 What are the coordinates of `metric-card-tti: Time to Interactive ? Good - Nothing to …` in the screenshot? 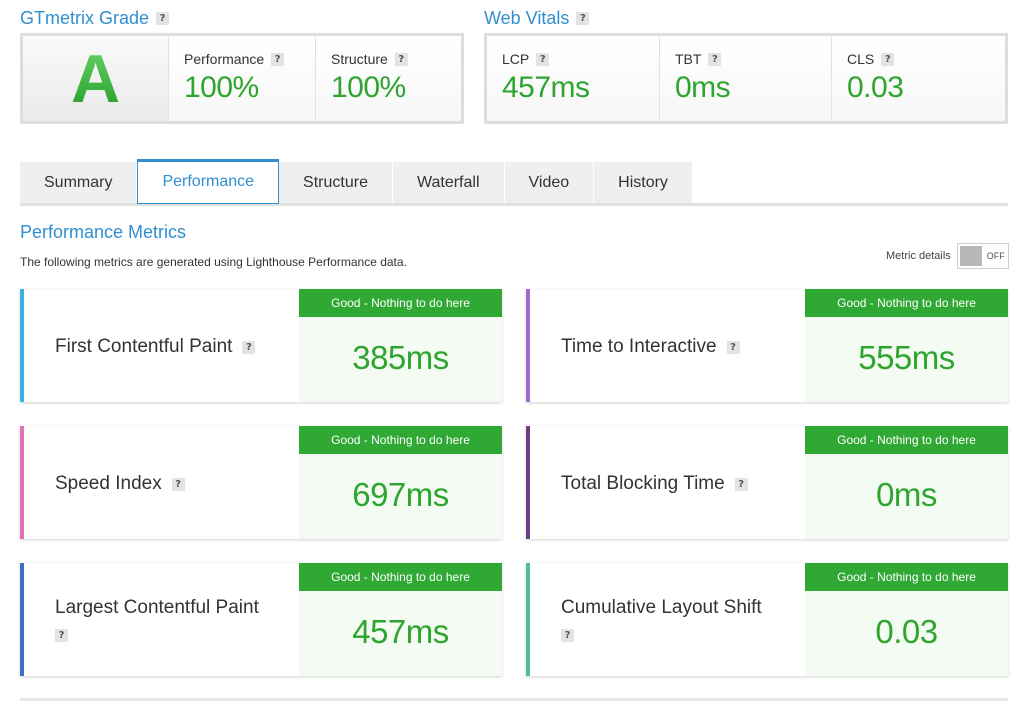 It's located at (767, 345).